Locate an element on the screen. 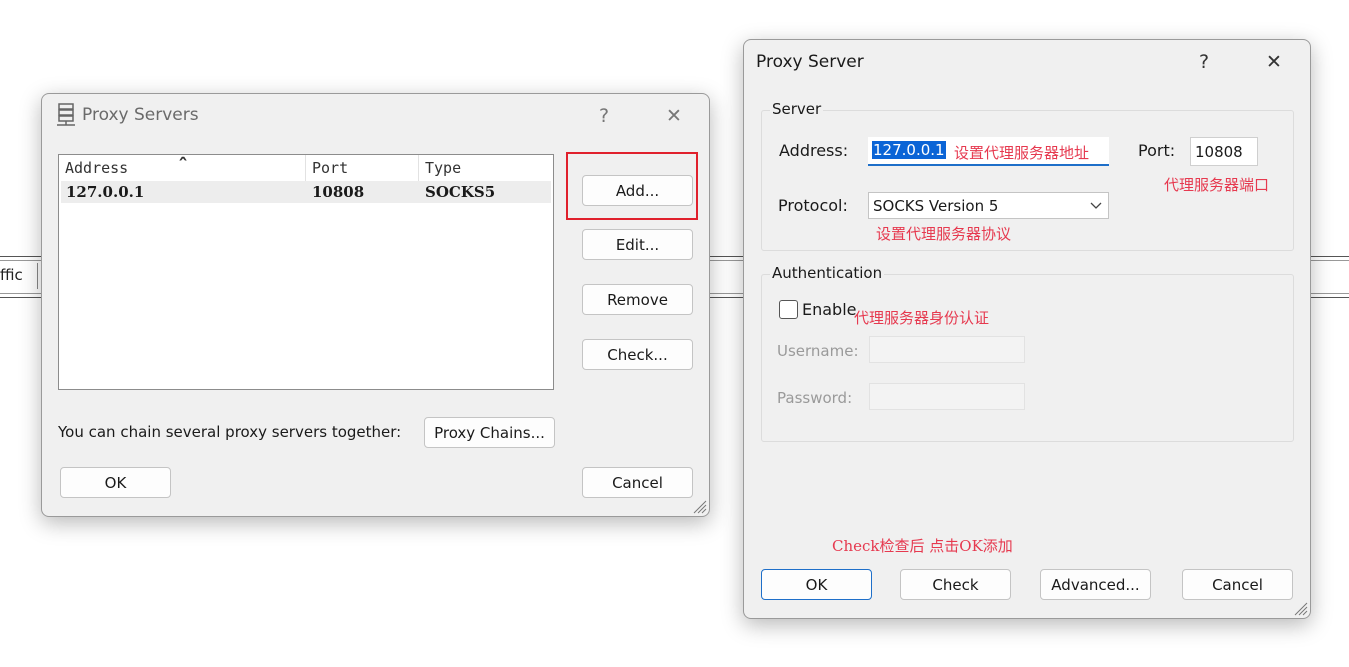 This screenshot has height=667, width=1349. address-input: 127.0.0.1 设置代理服务器地址 is located at coordinates (988, 151).